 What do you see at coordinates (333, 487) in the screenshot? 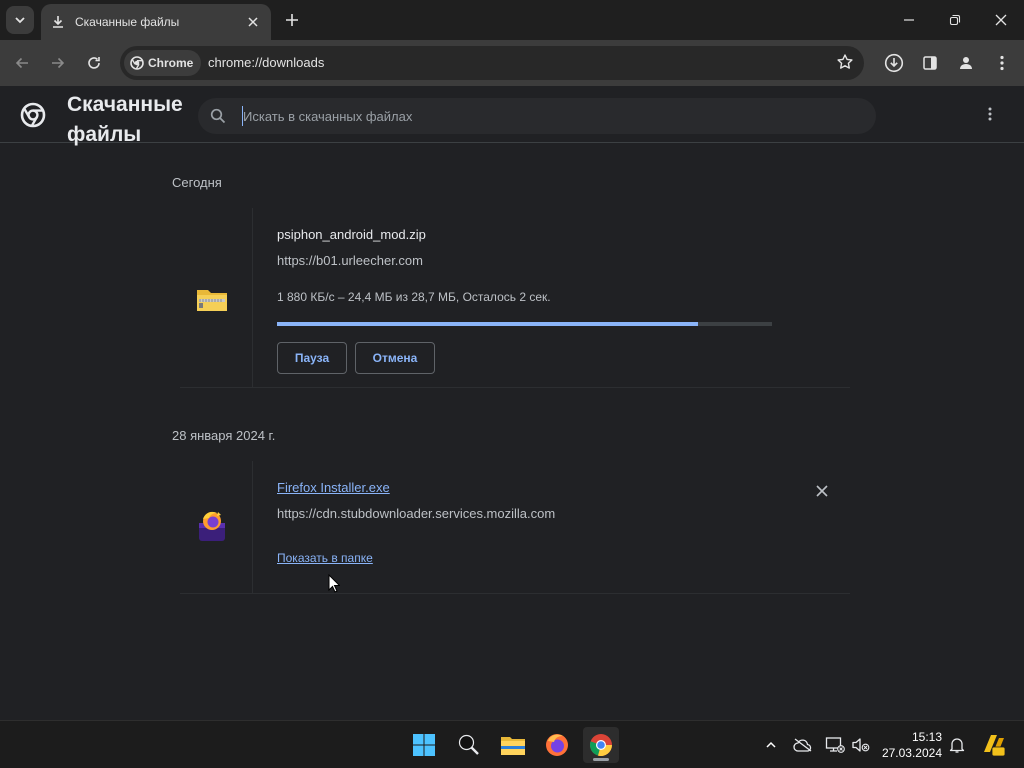
I see `download-filename-link: Firefox Installer.exe` at bounding box center [333, 487].